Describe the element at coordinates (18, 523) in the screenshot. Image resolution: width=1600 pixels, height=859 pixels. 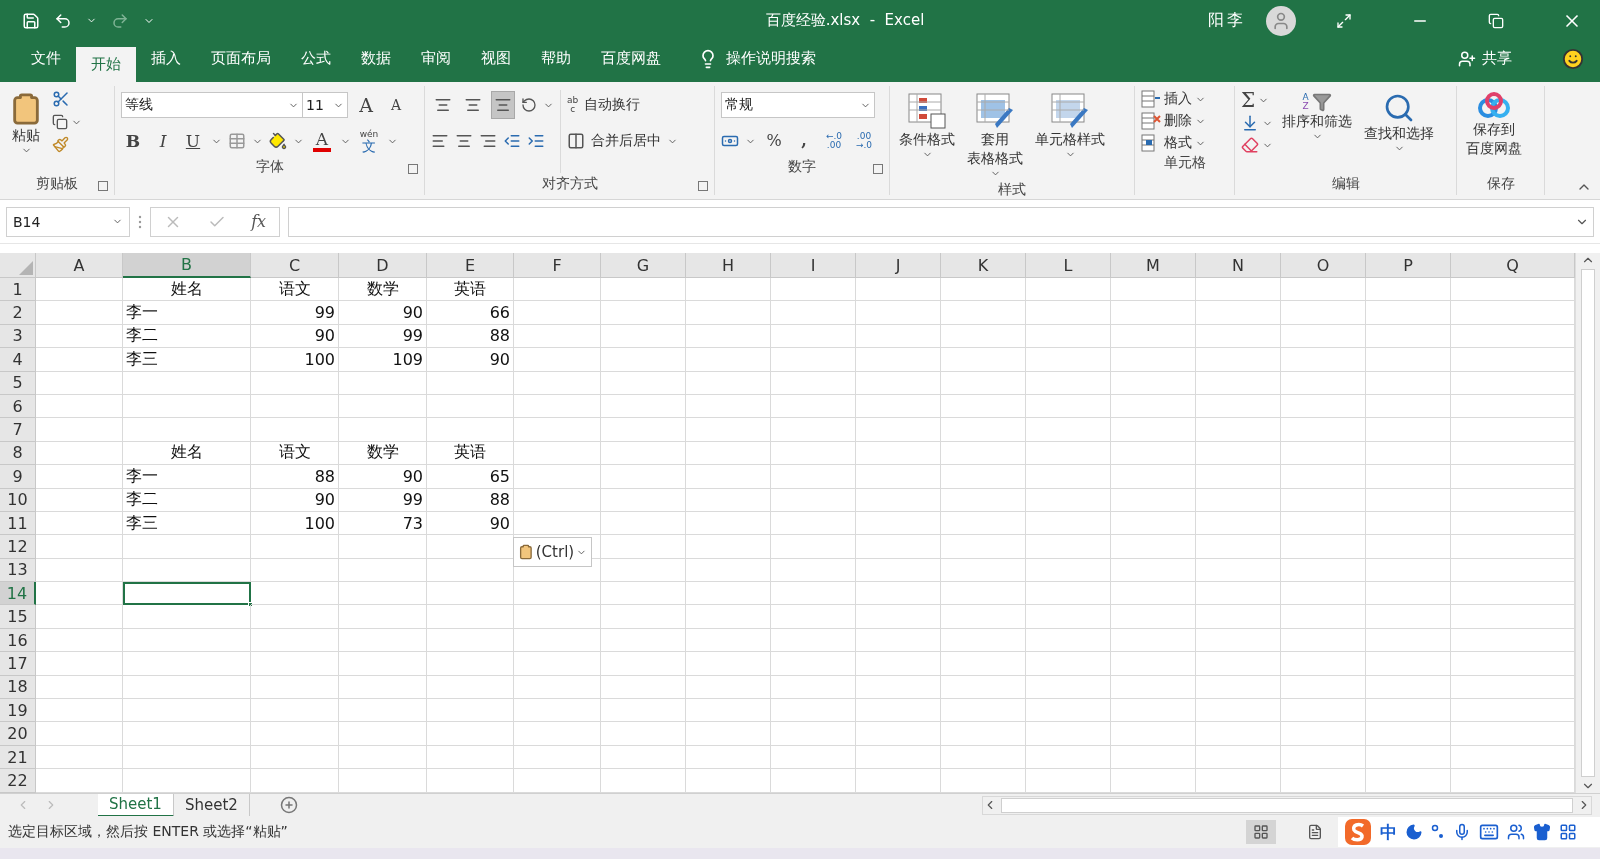
I see `row-header: 11` at that location.